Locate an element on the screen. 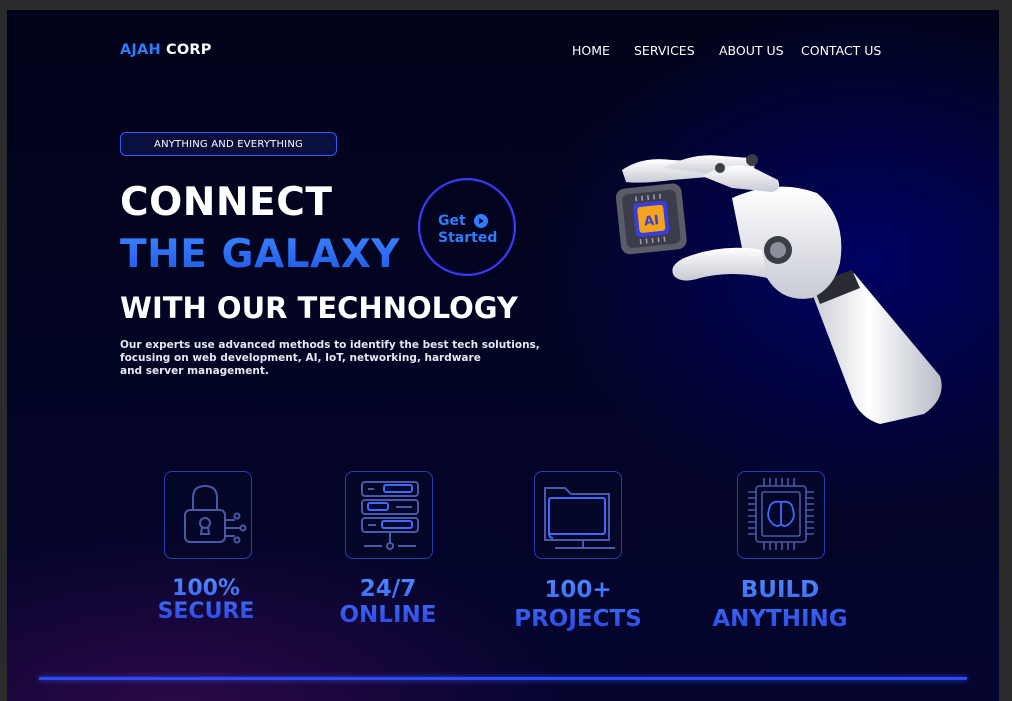 This screenshot has width=1012, height=701. feature-build-label: ANYTHING is located at coordinates (780, 619).